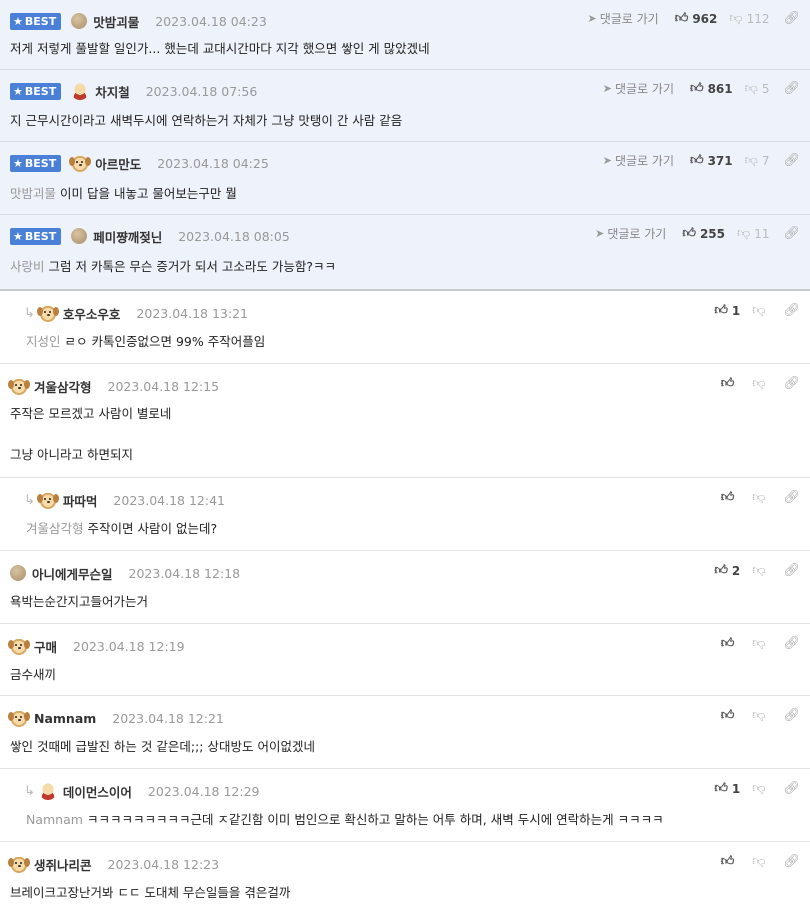 Image resolution: width=810 pixels, height=914 pixels. What do you see at coordinates (127, 236) in the screenshot?
I see `comment-author: 페미쨩깨젖닌` at bounding box center [127, 236].